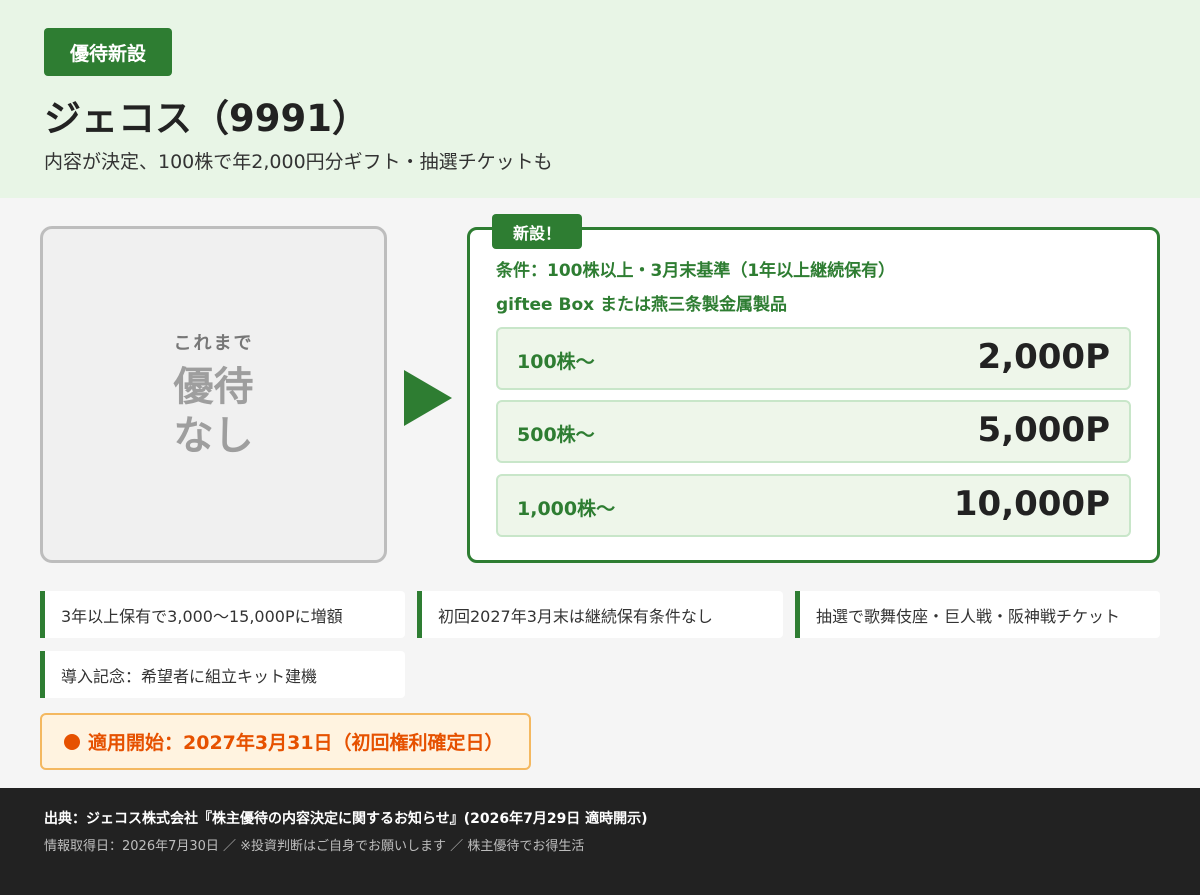 Image resolution: width=1200 pixels, height=895 pixels. Describe the element at coordinates (1043, 357) in the screenshot. I see `tier-points: 2,000P` at that location.